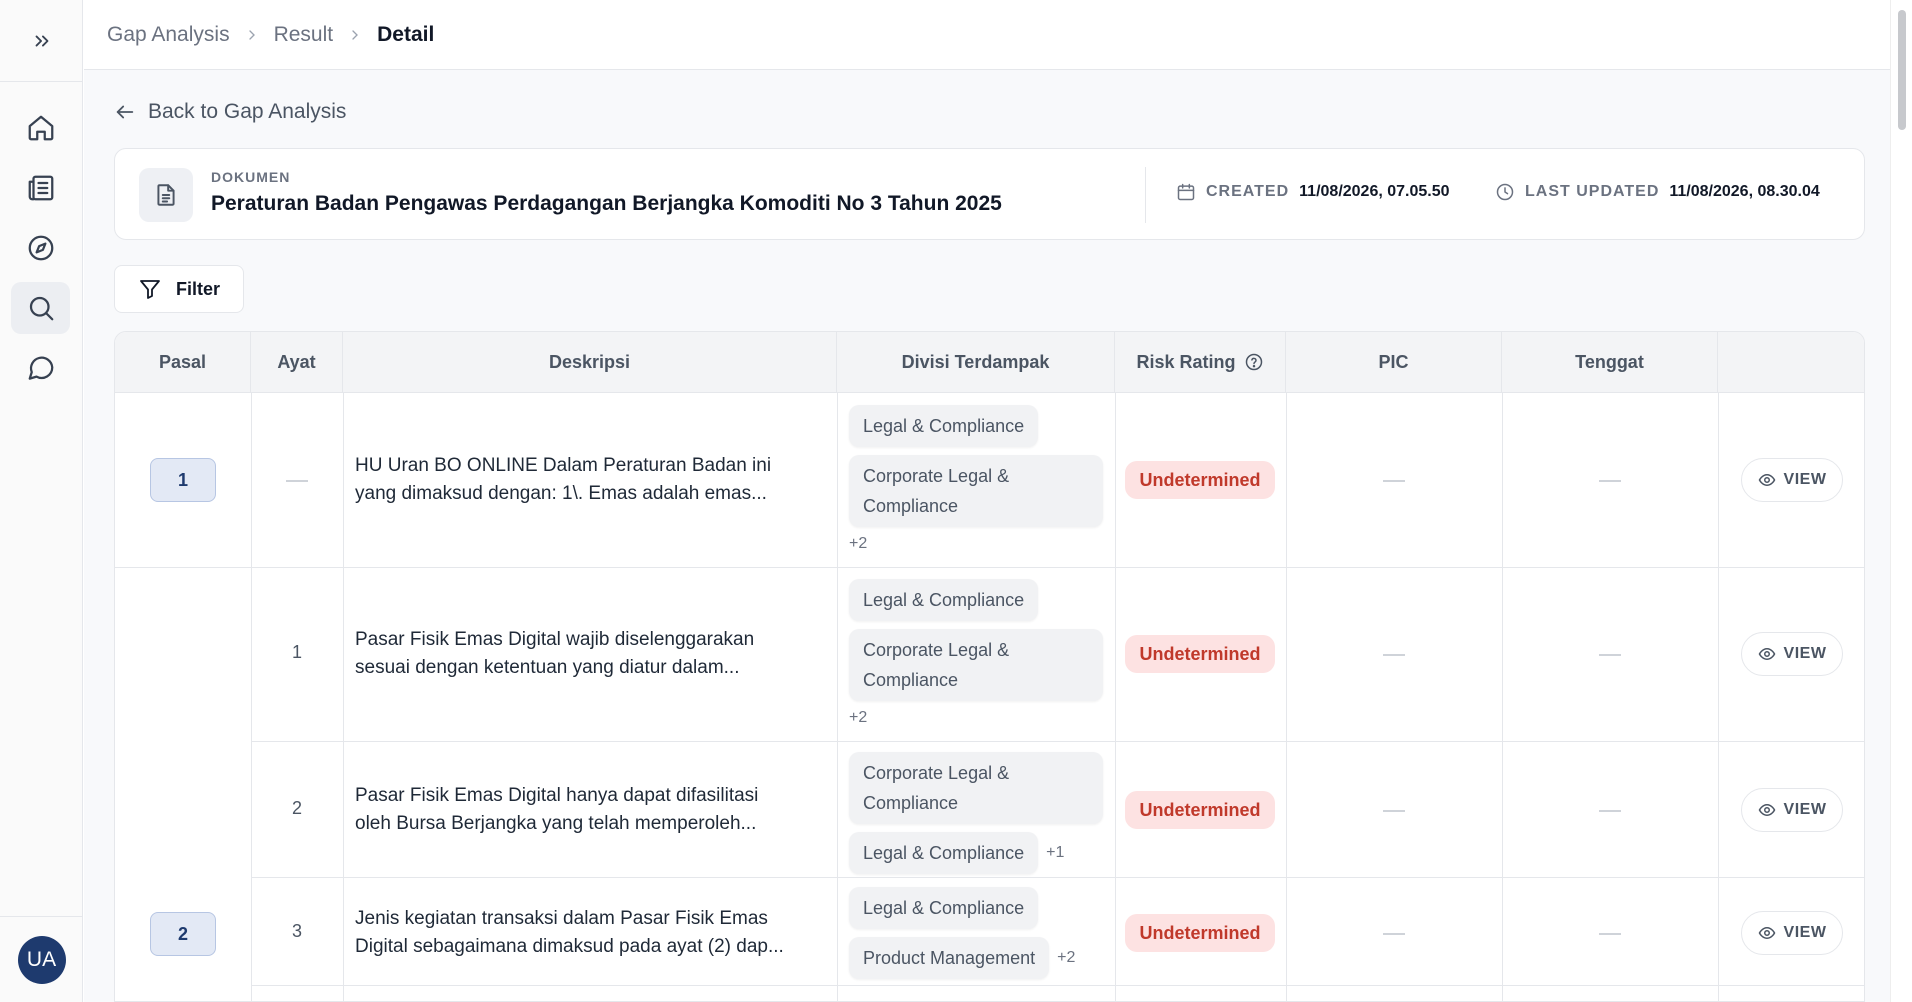  Describe the element at coordinates (1200, 362) in the screenshot. I see `header-risk-rating: Risk Rating` at that location.